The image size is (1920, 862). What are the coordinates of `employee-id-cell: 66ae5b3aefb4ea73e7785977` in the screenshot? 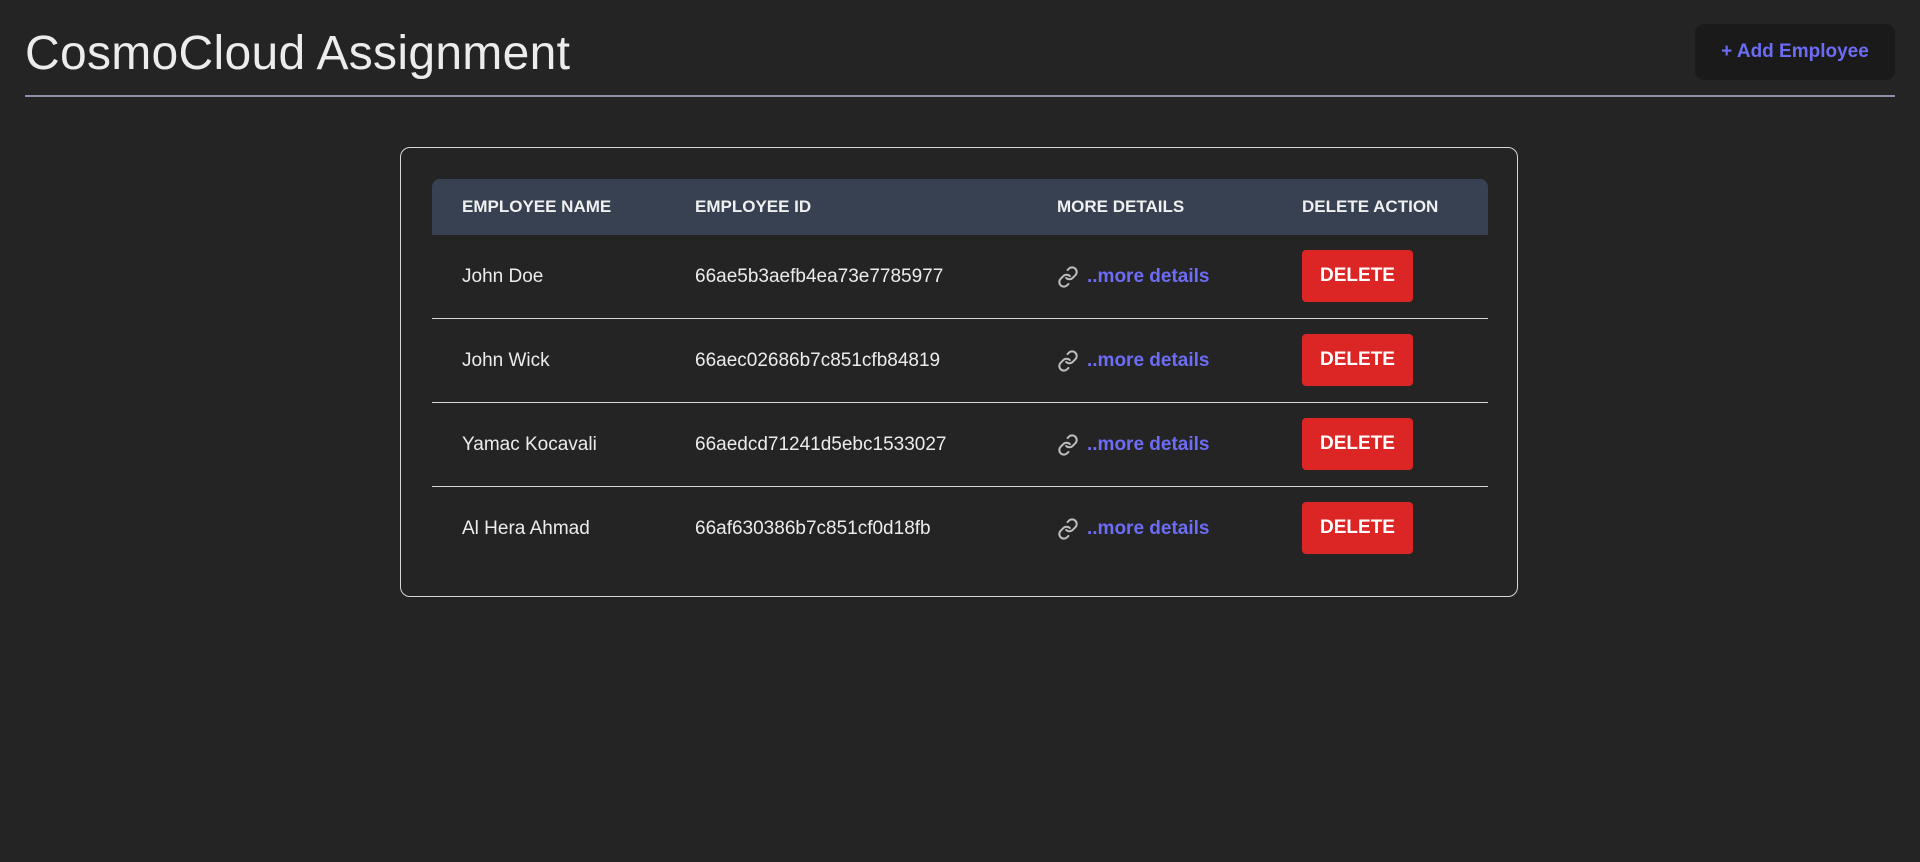 It's located at (819, 276).